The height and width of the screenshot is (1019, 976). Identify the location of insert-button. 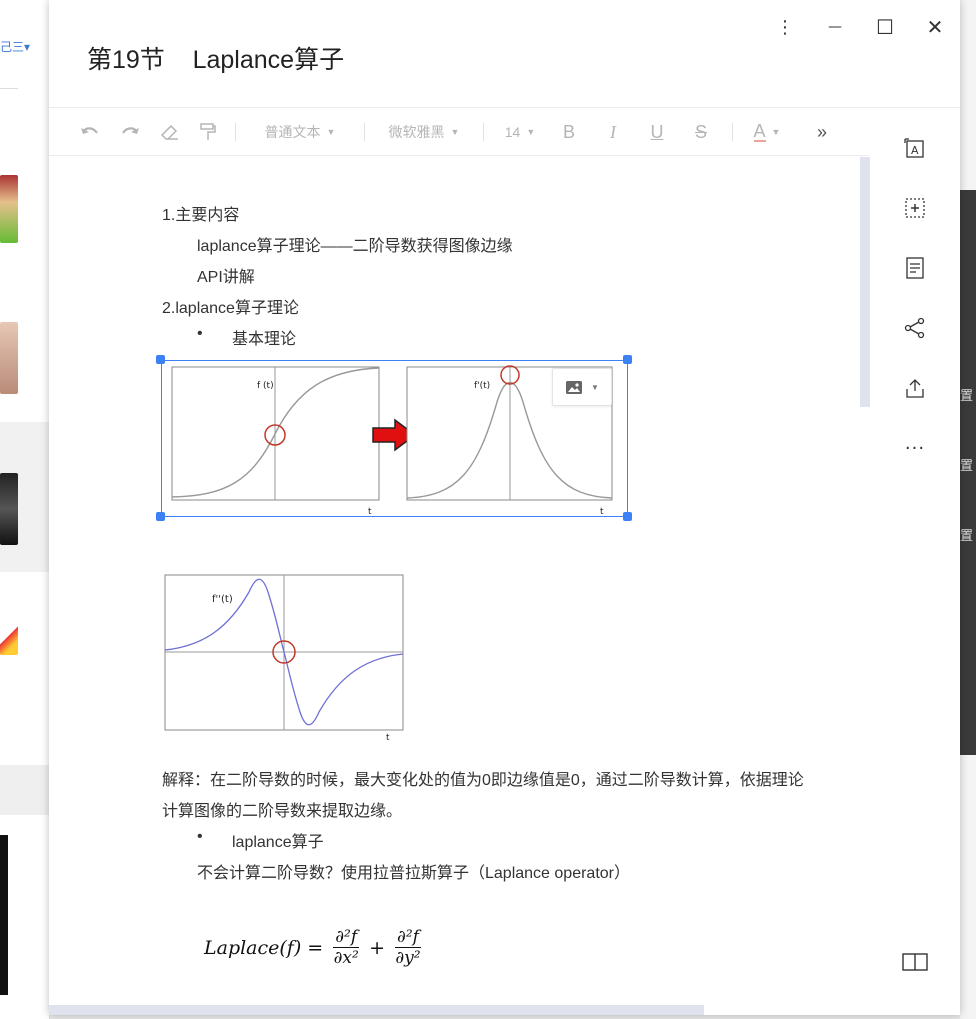
(915, 208).